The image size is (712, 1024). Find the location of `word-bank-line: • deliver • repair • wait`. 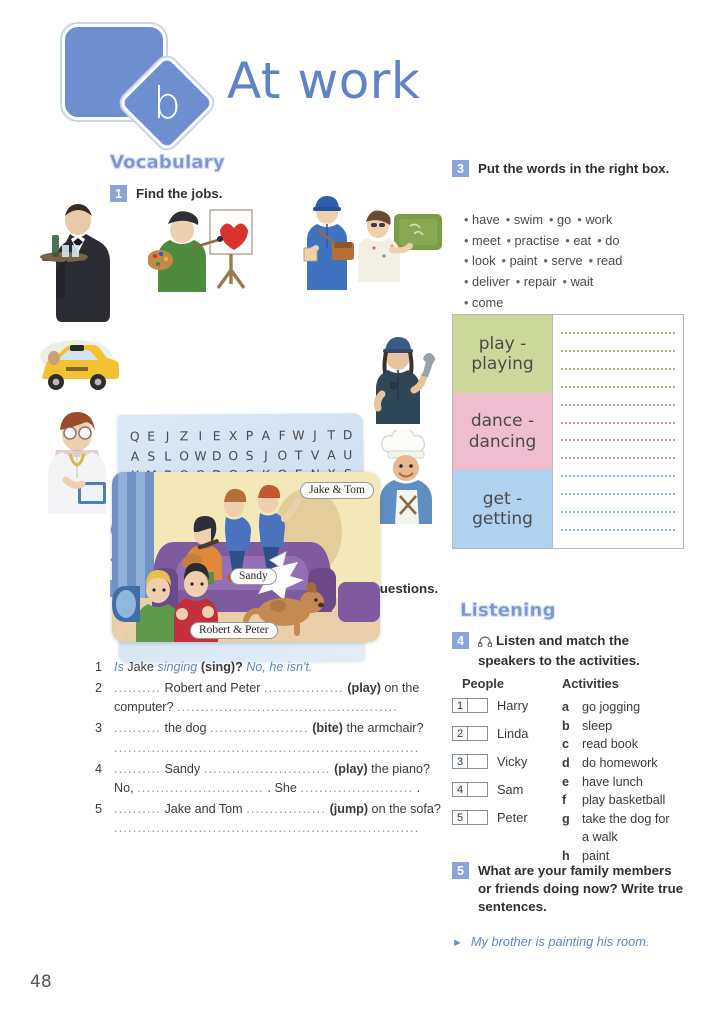

word-bank-line: • deliver • repair • wait is located at coordinates (575, 282).